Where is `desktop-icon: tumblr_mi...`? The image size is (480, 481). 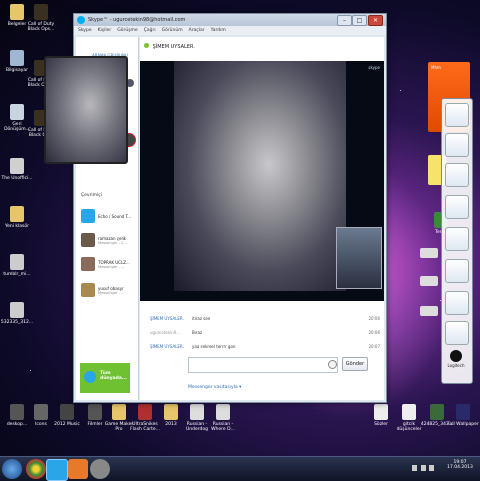
desktop-icon: tumblr_mi... is located at coordinates (17, 265).